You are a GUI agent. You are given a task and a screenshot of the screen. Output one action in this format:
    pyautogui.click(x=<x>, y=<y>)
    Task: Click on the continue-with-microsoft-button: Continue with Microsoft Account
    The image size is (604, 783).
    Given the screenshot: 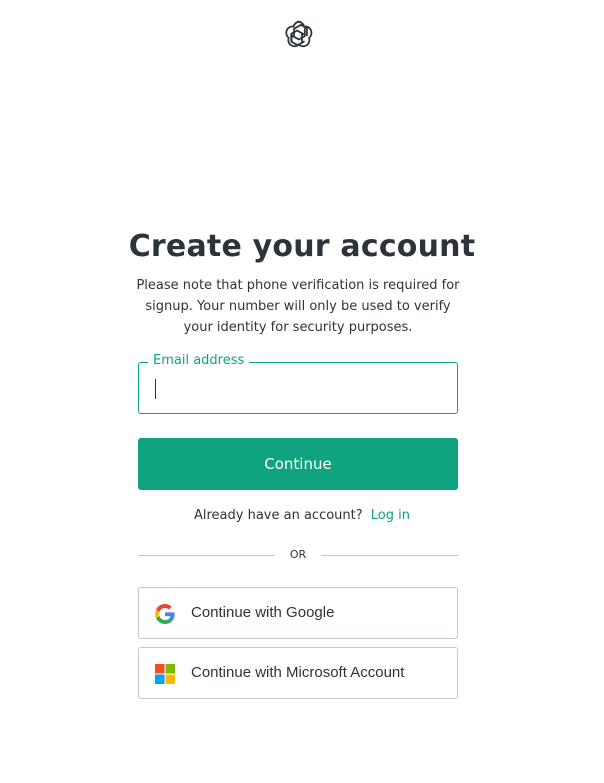 What is the action you would take?
    pyautogui.click(x=298, y=673)
    